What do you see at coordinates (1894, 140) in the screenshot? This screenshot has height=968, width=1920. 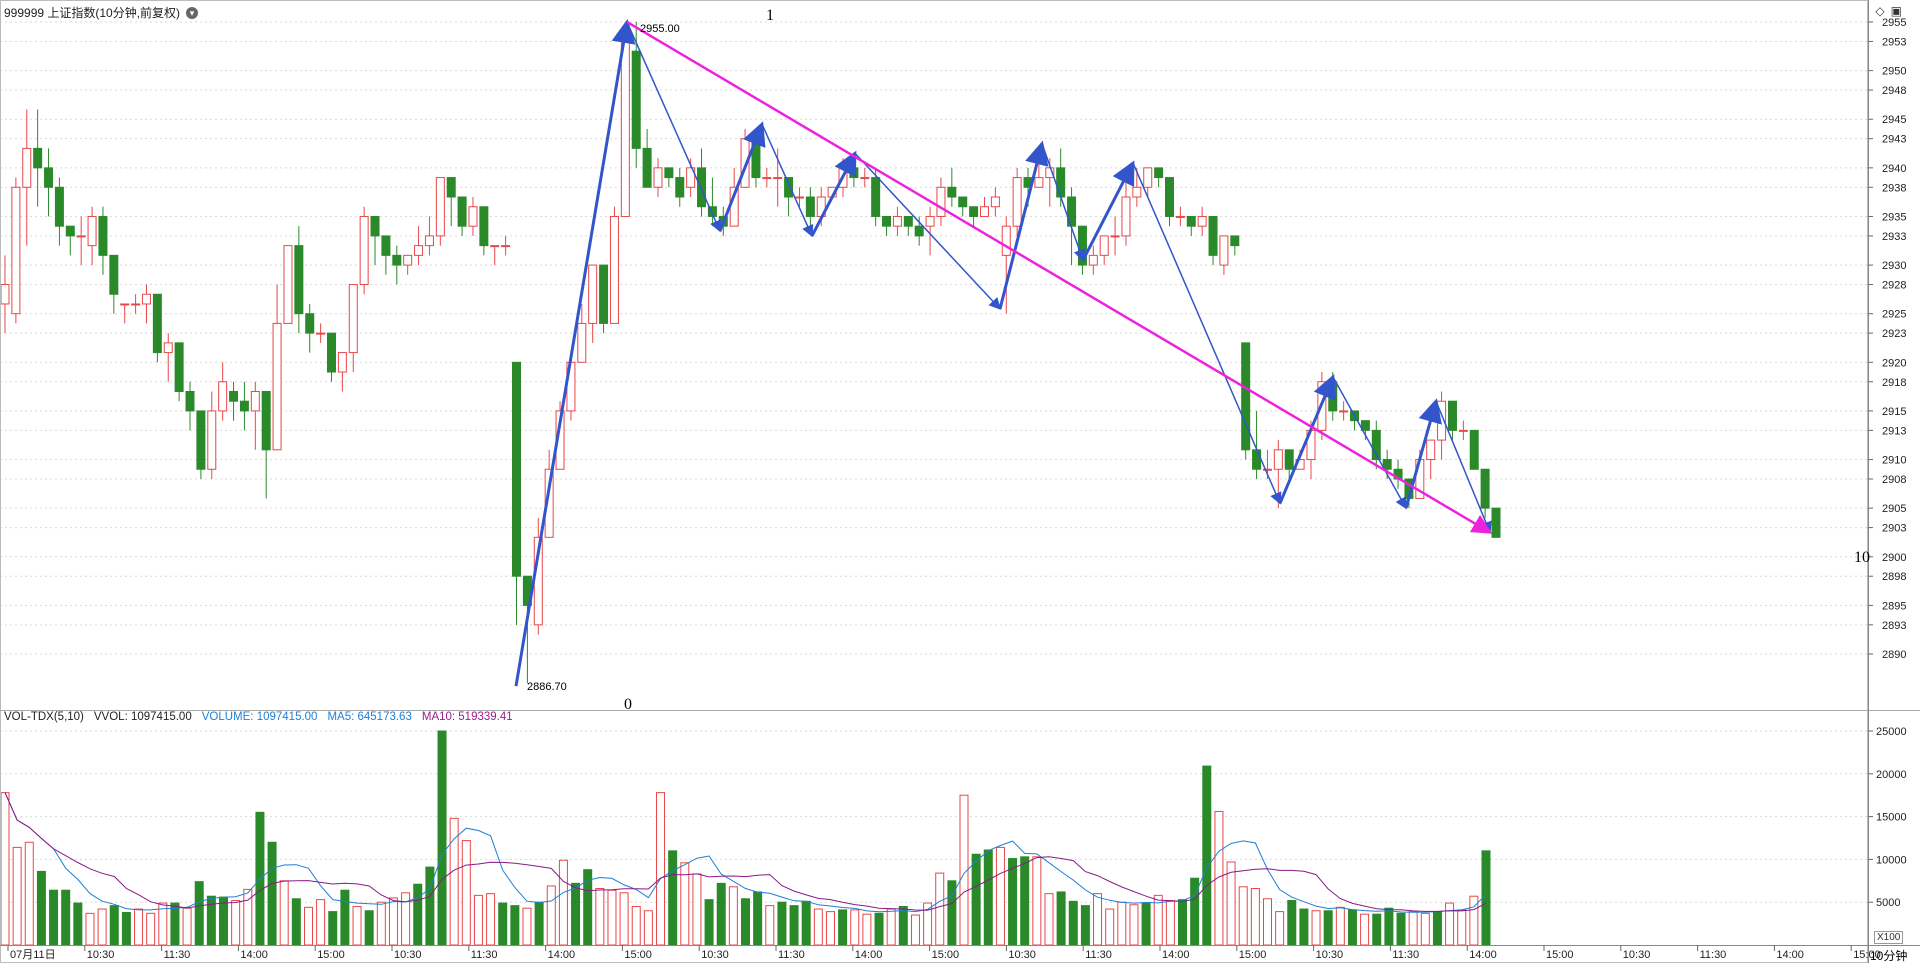 I see `price-tick-label: 2943` at bounding box center [1894, 140].